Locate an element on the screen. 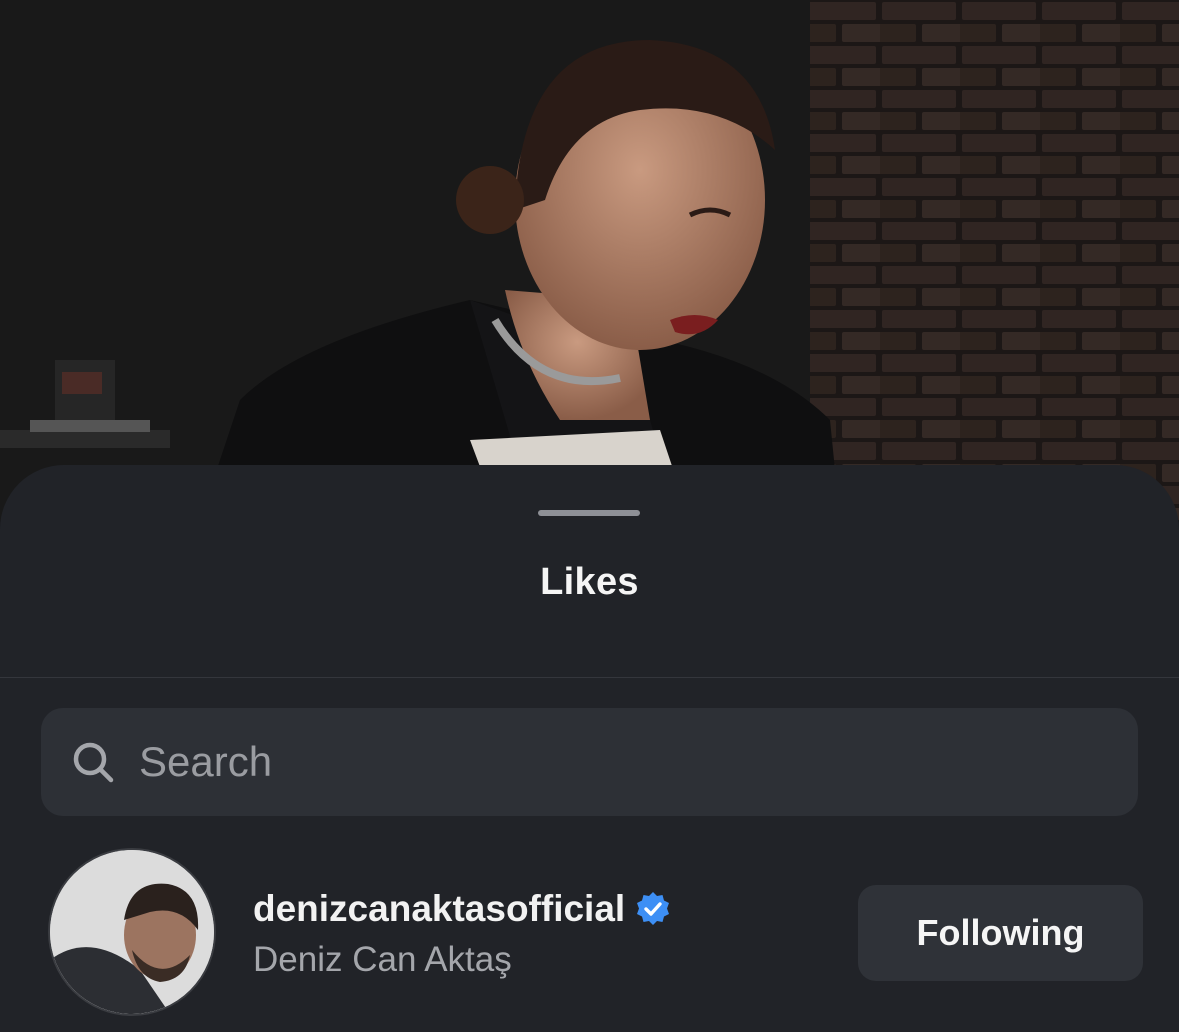  verified-badge-icon is located at coordinates (653, 909).